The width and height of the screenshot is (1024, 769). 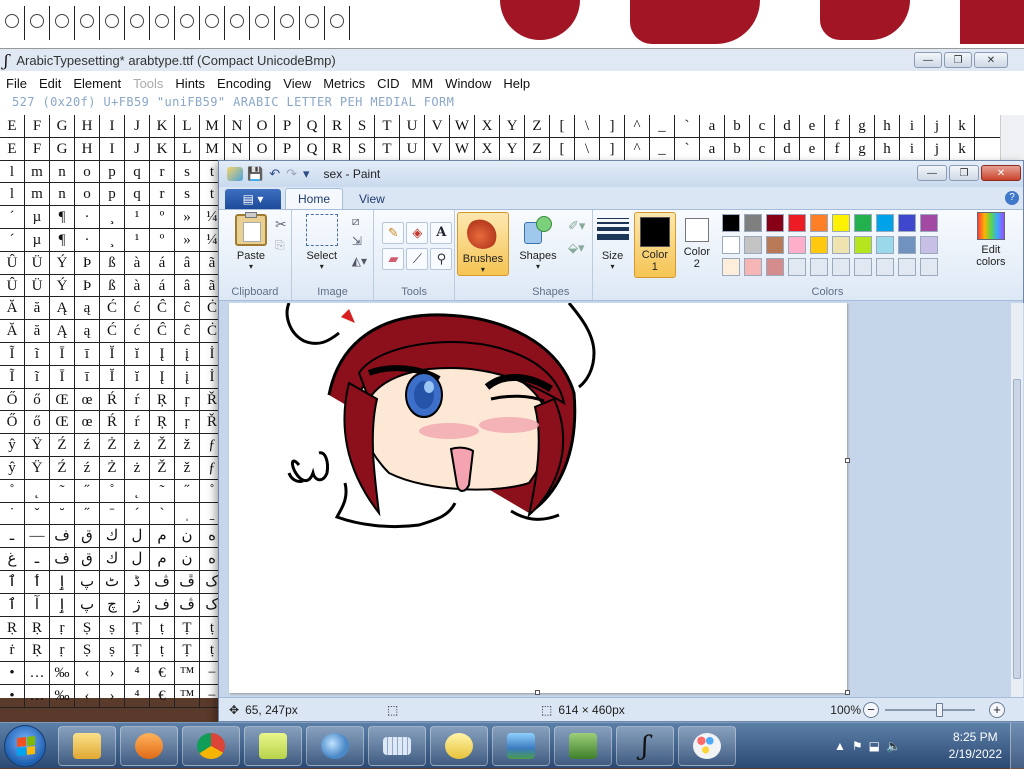 I want to click on glyph-cell: ă, so click(x=37, y=308).